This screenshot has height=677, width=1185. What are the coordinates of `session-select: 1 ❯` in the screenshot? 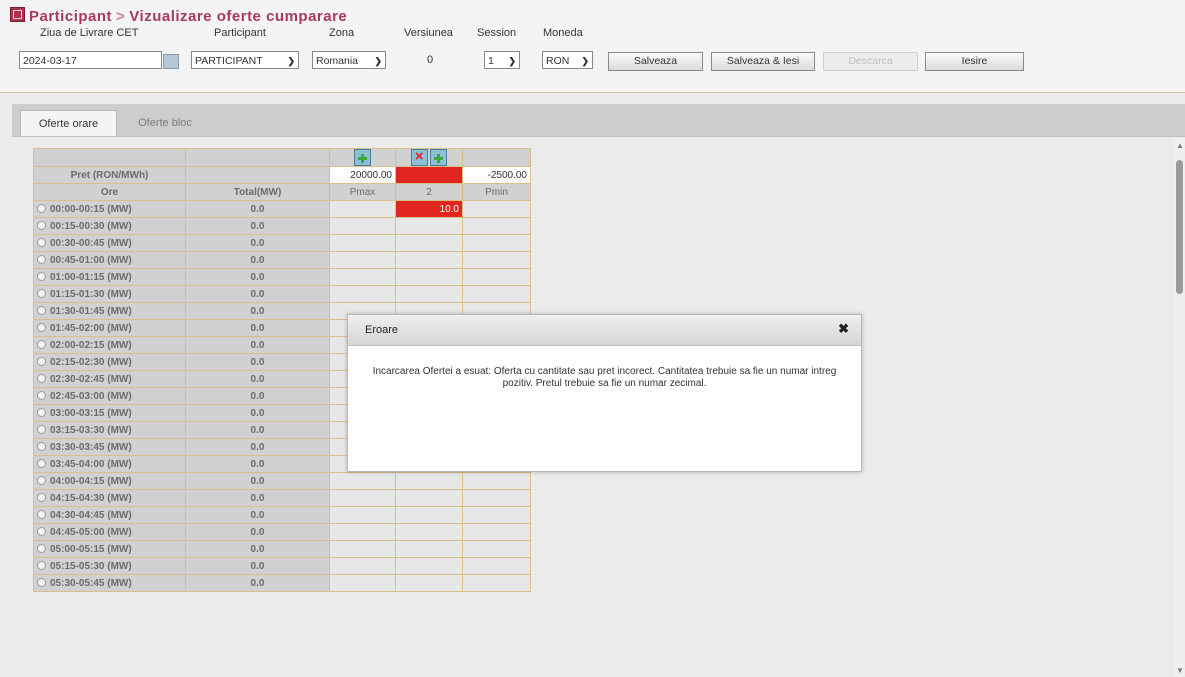 It's located at (502, 60).